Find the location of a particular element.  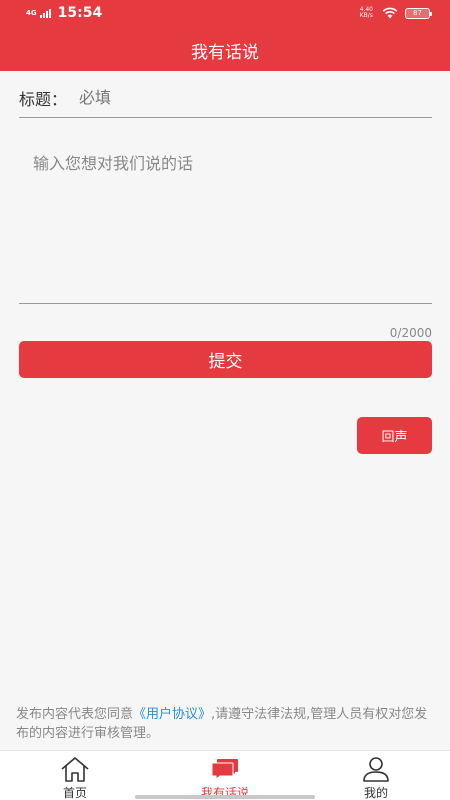

status-right: 4.40 KB/s 87 is located at coordinates (396, 13).